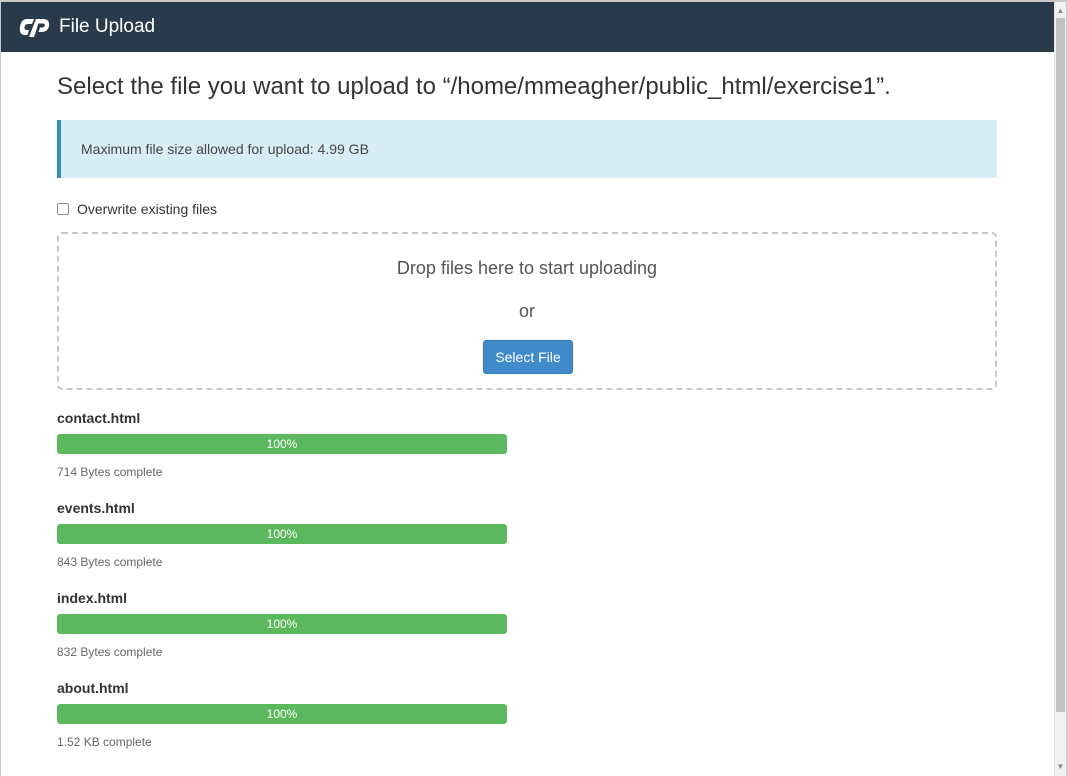 Image resolution: width=1067 pixels, height=776 pixels. What do you see at coordinates (104, 742) in the screenshot?
I see `upload-status: 1.52 KB complete` at bounding box center [104, 742].